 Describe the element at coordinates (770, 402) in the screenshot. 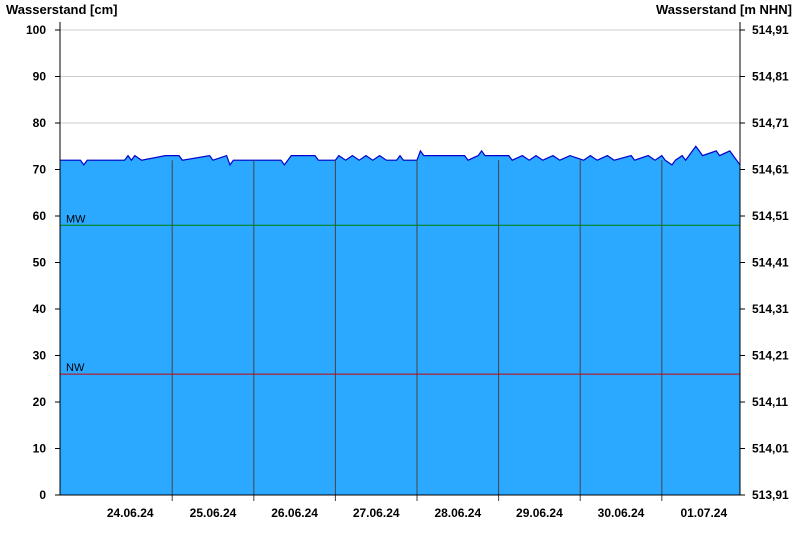

I see `y-right-tick-label: 514,11` at that location.